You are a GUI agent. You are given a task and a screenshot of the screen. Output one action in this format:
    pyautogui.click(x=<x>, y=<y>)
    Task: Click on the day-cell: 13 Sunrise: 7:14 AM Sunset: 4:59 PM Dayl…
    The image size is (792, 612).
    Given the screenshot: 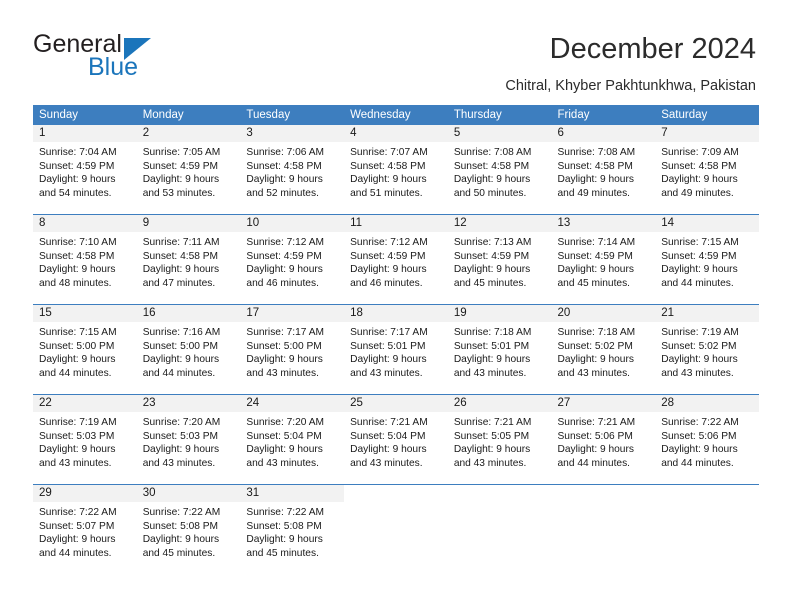 What is the action you would take?
    pyautogui.click(x=603, y=259)
    